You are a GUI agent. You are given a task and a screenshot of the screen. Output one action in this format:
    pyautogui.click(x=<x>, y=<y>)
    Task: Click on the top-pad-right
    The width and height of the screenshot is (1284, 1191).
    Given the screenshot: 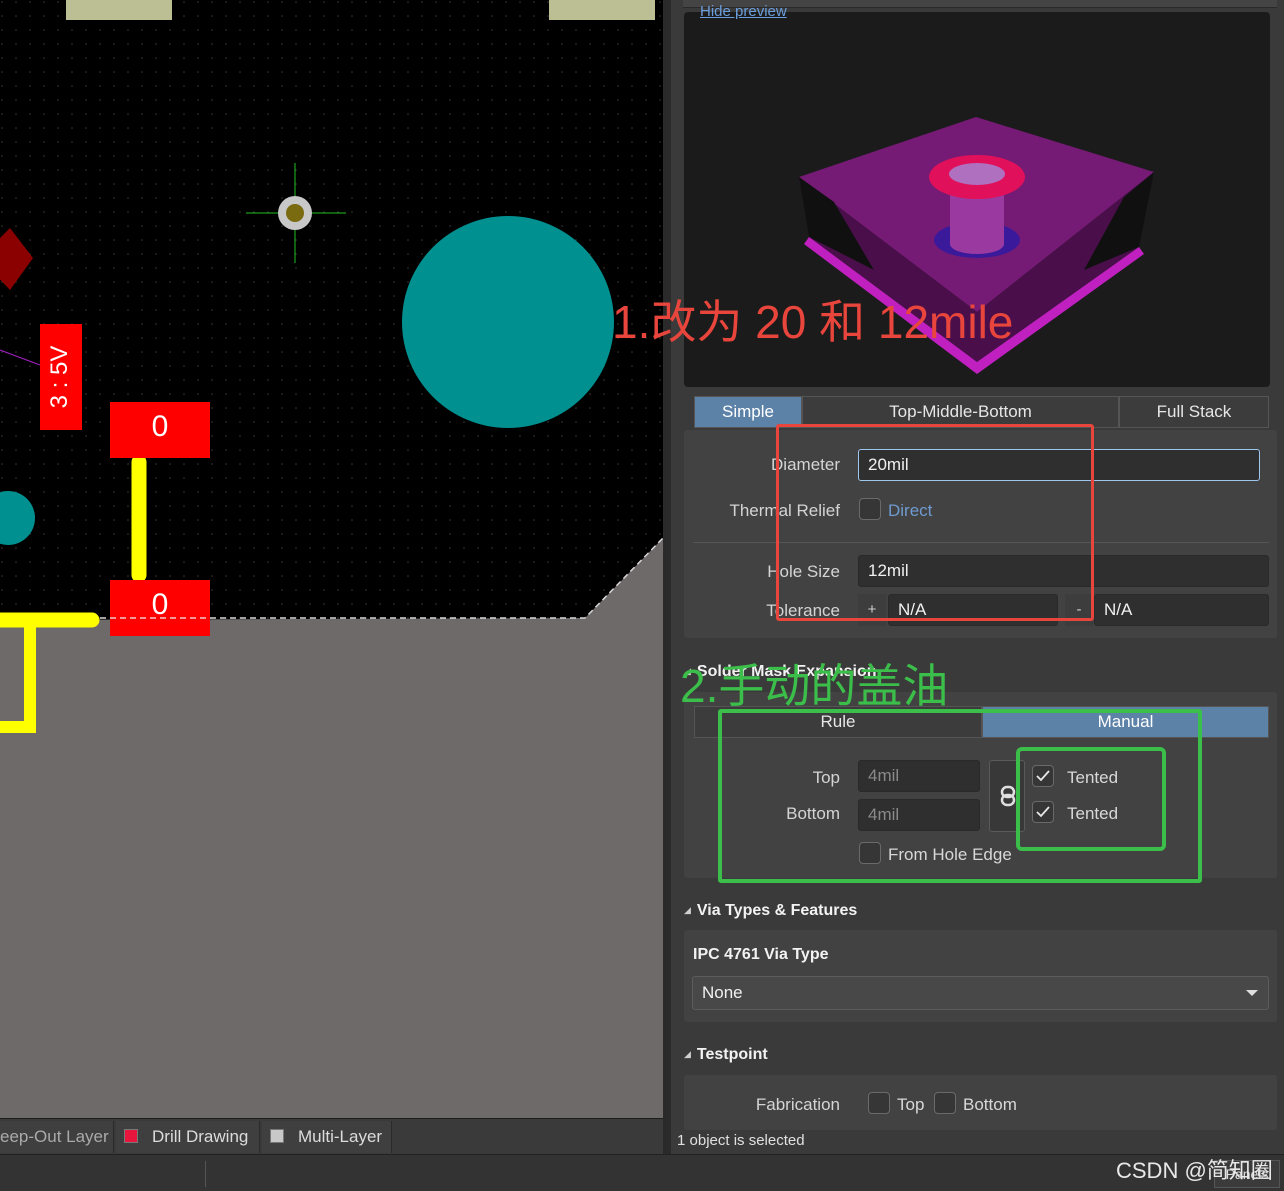 What is the action you would take?
    pyautogui.click(x=602, y=10)
    